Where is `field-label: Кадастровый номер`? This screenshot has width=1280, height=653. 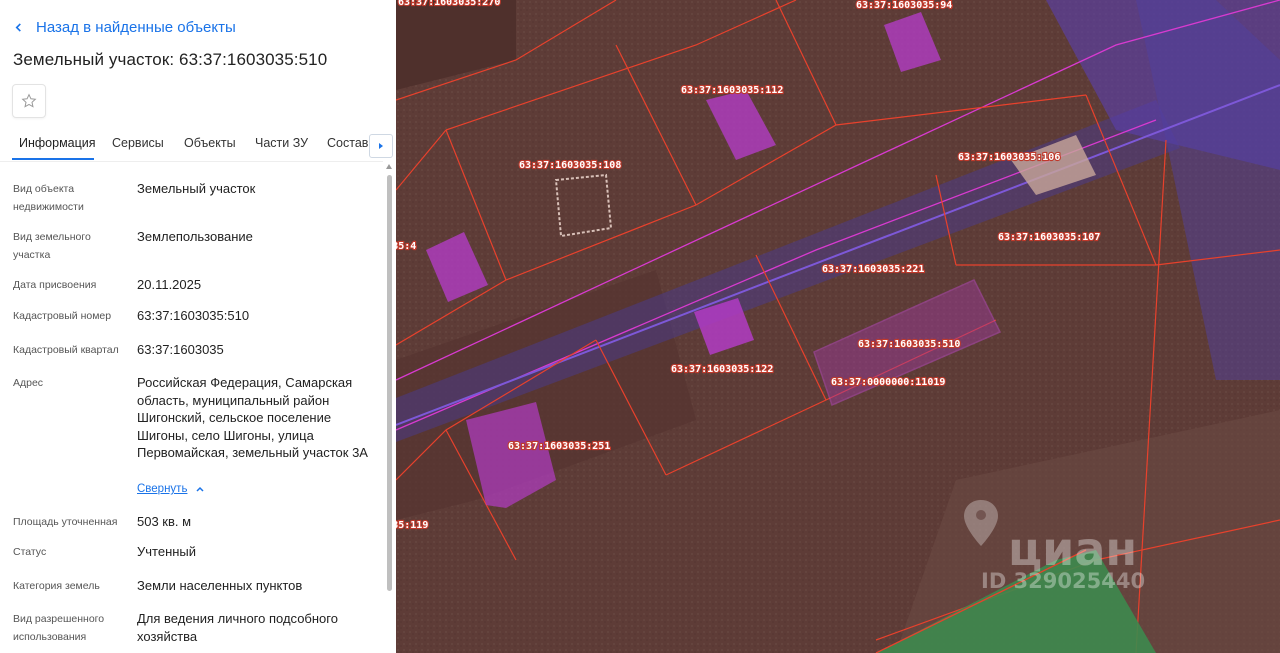 field-label: Кадастровый номер is located at coordinates (62, 316).